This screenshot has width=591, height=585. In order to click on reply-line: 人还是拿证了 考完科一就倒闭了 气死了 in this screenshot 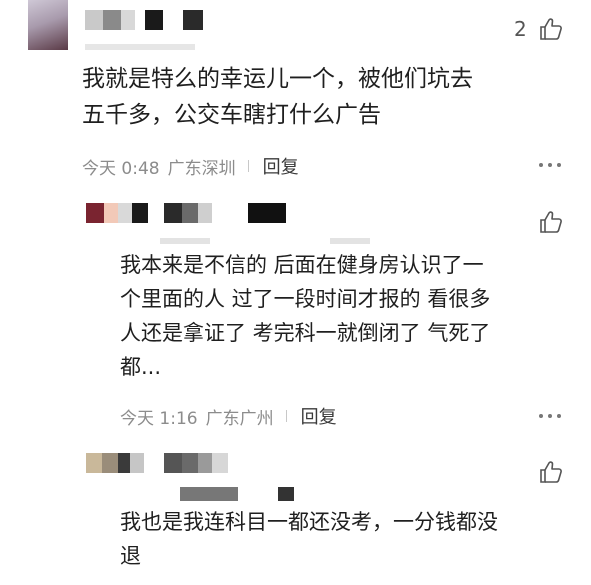, I will do `click(305, 333)`.